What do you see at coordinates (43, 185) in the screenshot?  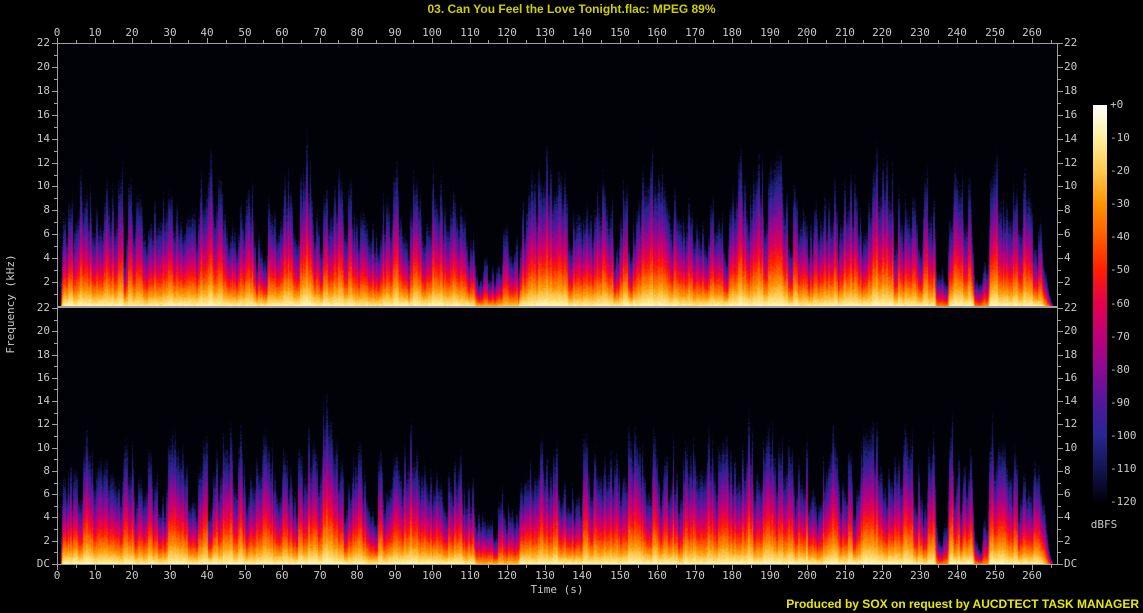 I see `freq-tick-label: 10` at bounding box center [43, 185].